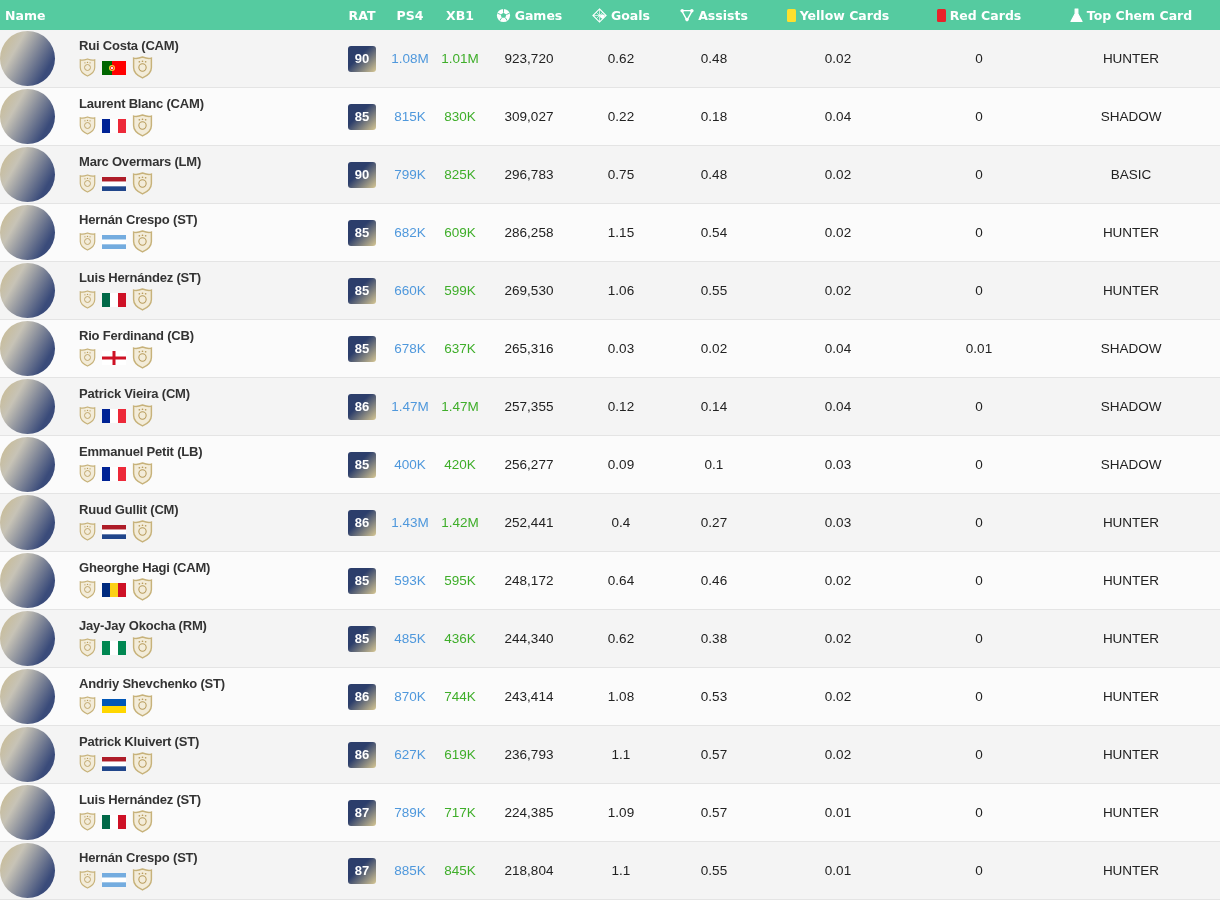 The width and height of the screenshot is (1220, 903). Describe the element at coordinates (129, 45) in the screenshot. I see `player-name: Rui Costa (CAM)` at that location.